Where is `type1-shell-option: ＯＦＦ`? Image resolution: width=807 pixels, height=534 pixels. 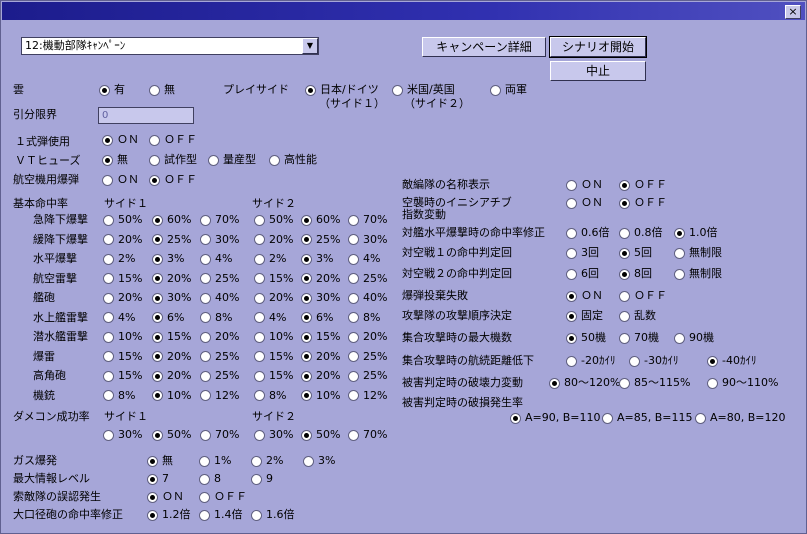 type1-shell-option: ＯＦＦ is located at coordinates (173, 140).